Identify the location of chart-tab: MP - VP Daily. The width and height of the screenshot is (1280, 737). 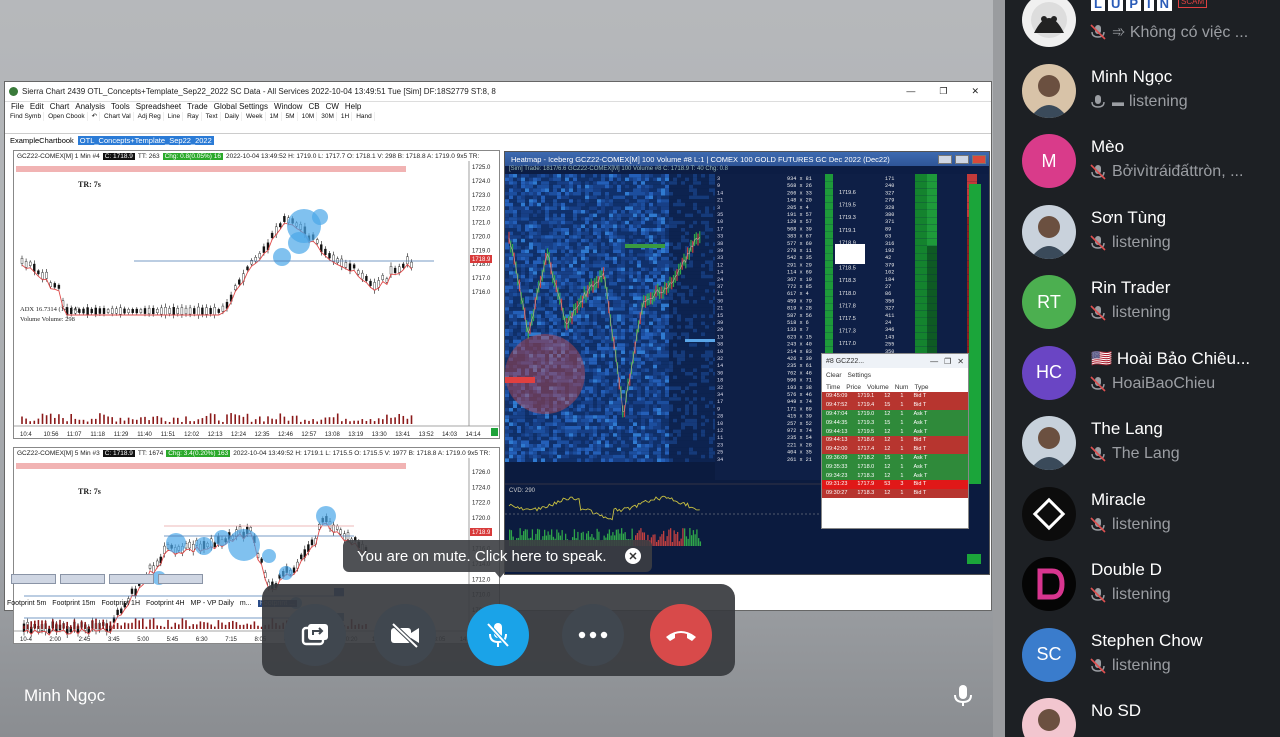
(212, 603).